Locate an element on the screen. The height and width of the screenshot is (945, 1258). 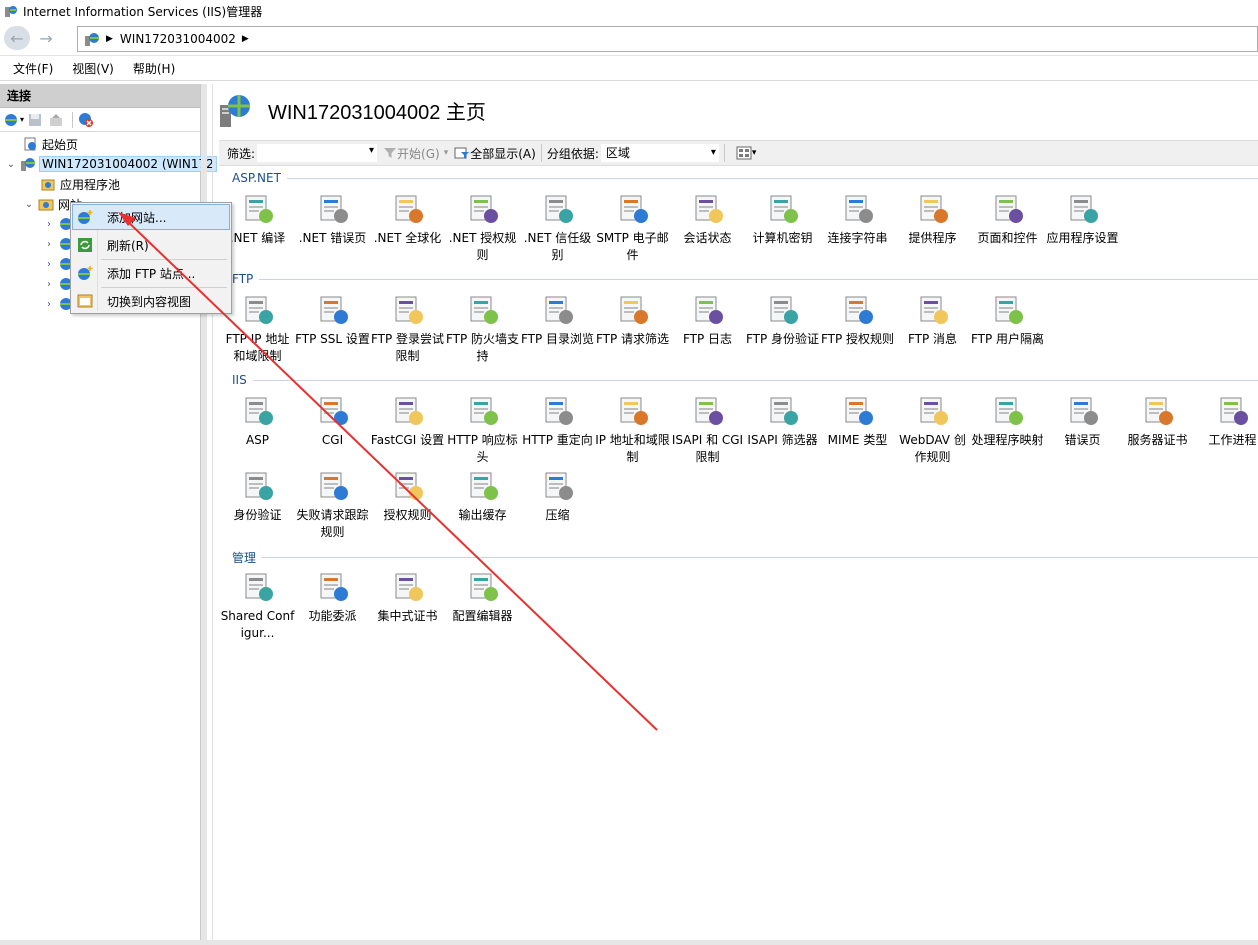
app-pool-icon is located at coordinates (48, 185).